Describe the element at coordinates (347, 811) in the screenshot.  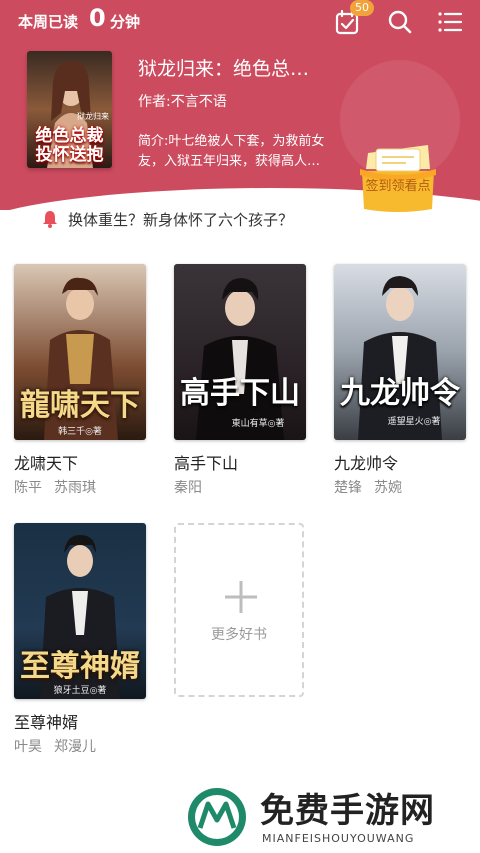
I see `watermark-title: 免费手游网` at that location.